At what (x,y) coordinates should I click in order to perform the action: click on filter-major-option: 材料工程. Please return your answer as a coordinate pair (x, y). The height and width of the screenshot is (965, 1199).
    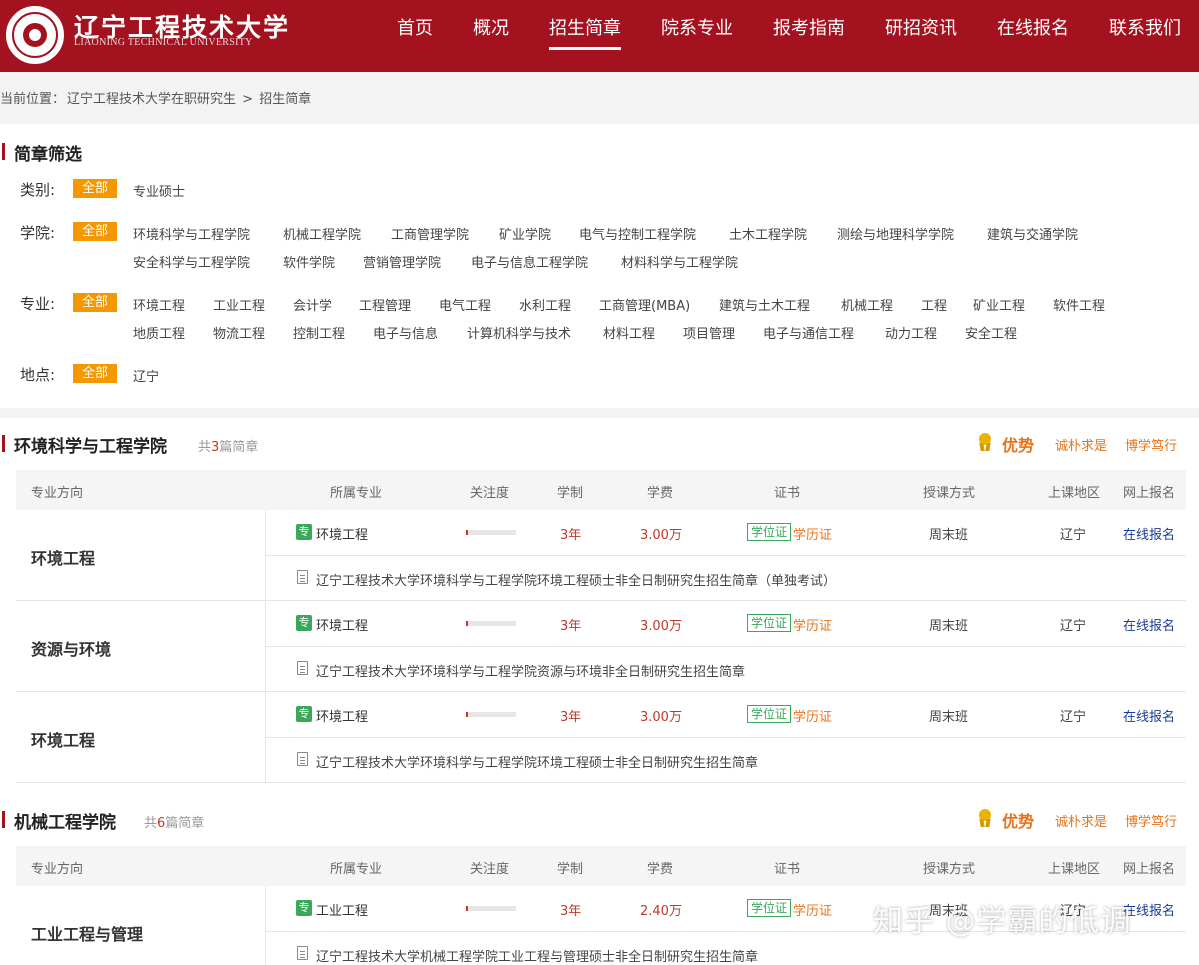
    Looking at the image, I should click on (629, 332).